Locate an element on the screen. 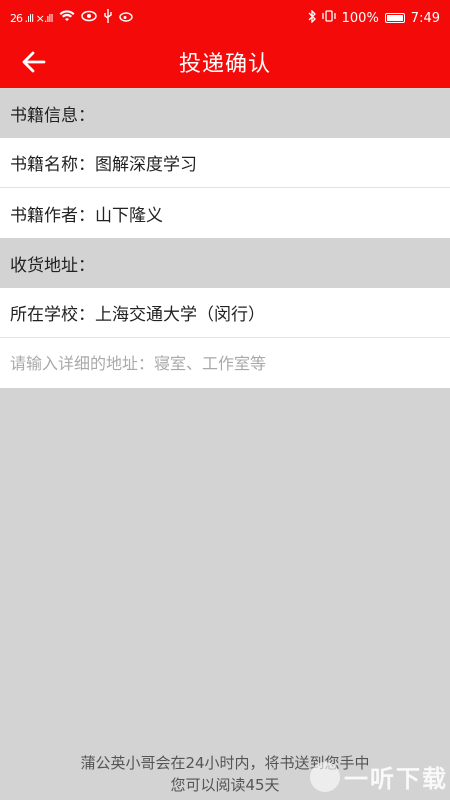  status-bar: 26 .ıll ×.ıll 100% 7:49 is located at coordinates (225, 18).